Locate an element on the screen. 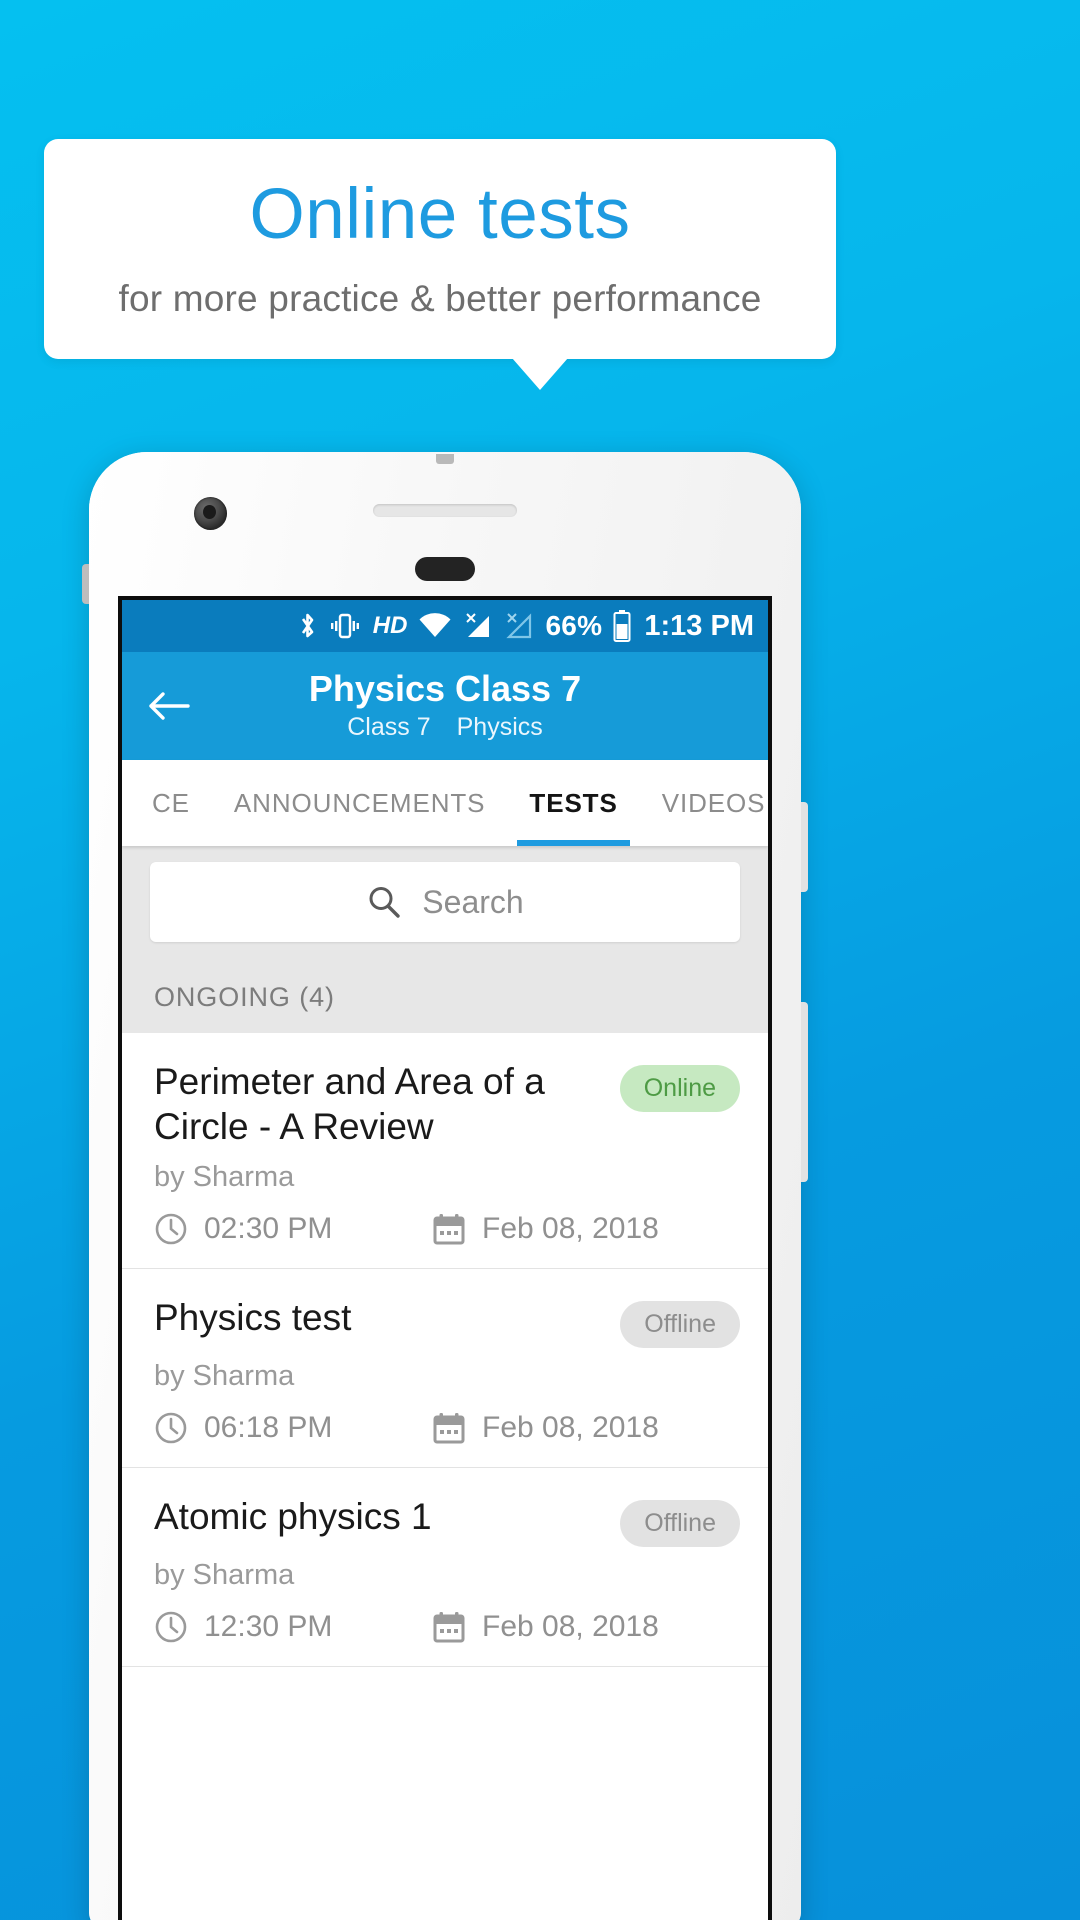  test-time: 06:18 PM is located at coordinates (293, 1428).